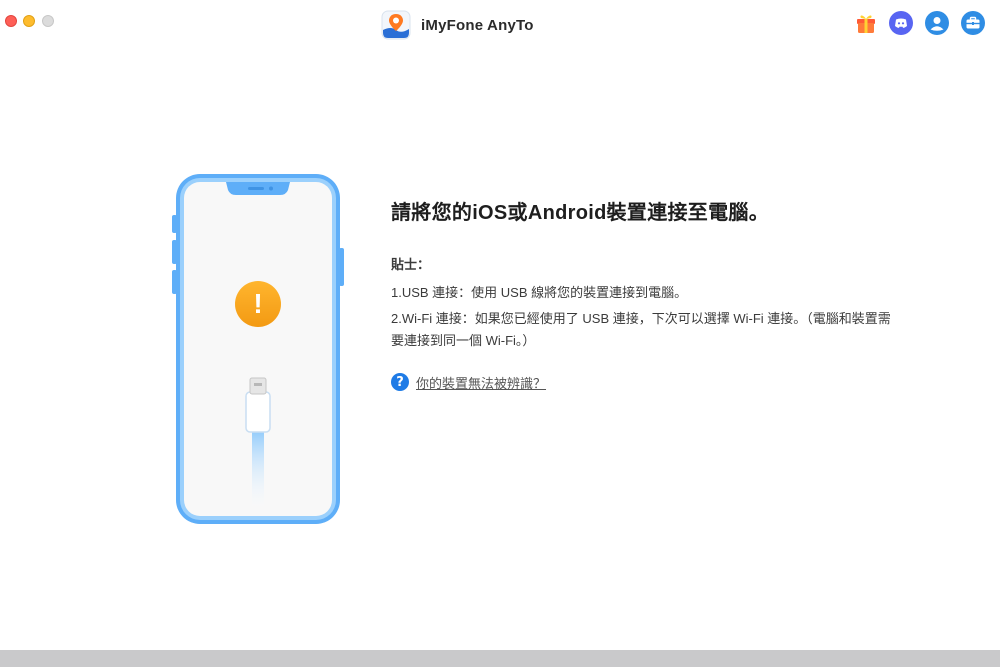  I want to click on window-close-button, so click(11, 21).